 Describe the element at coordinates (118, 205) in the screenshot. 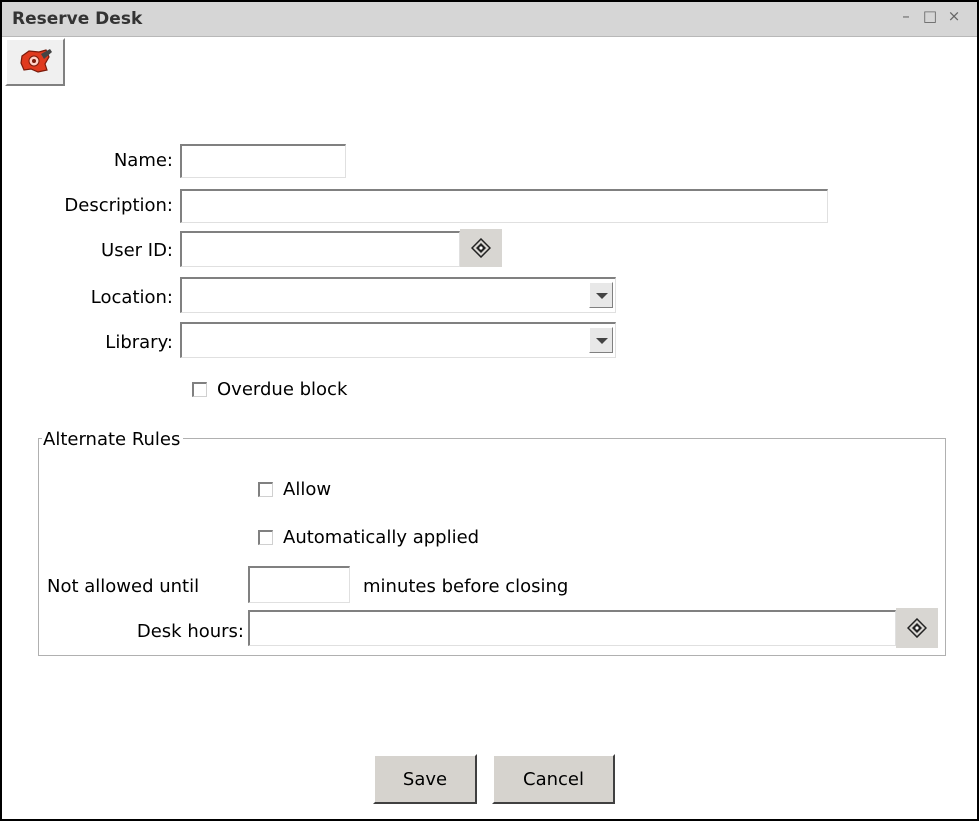

I see `description-label: Description:` at that location.